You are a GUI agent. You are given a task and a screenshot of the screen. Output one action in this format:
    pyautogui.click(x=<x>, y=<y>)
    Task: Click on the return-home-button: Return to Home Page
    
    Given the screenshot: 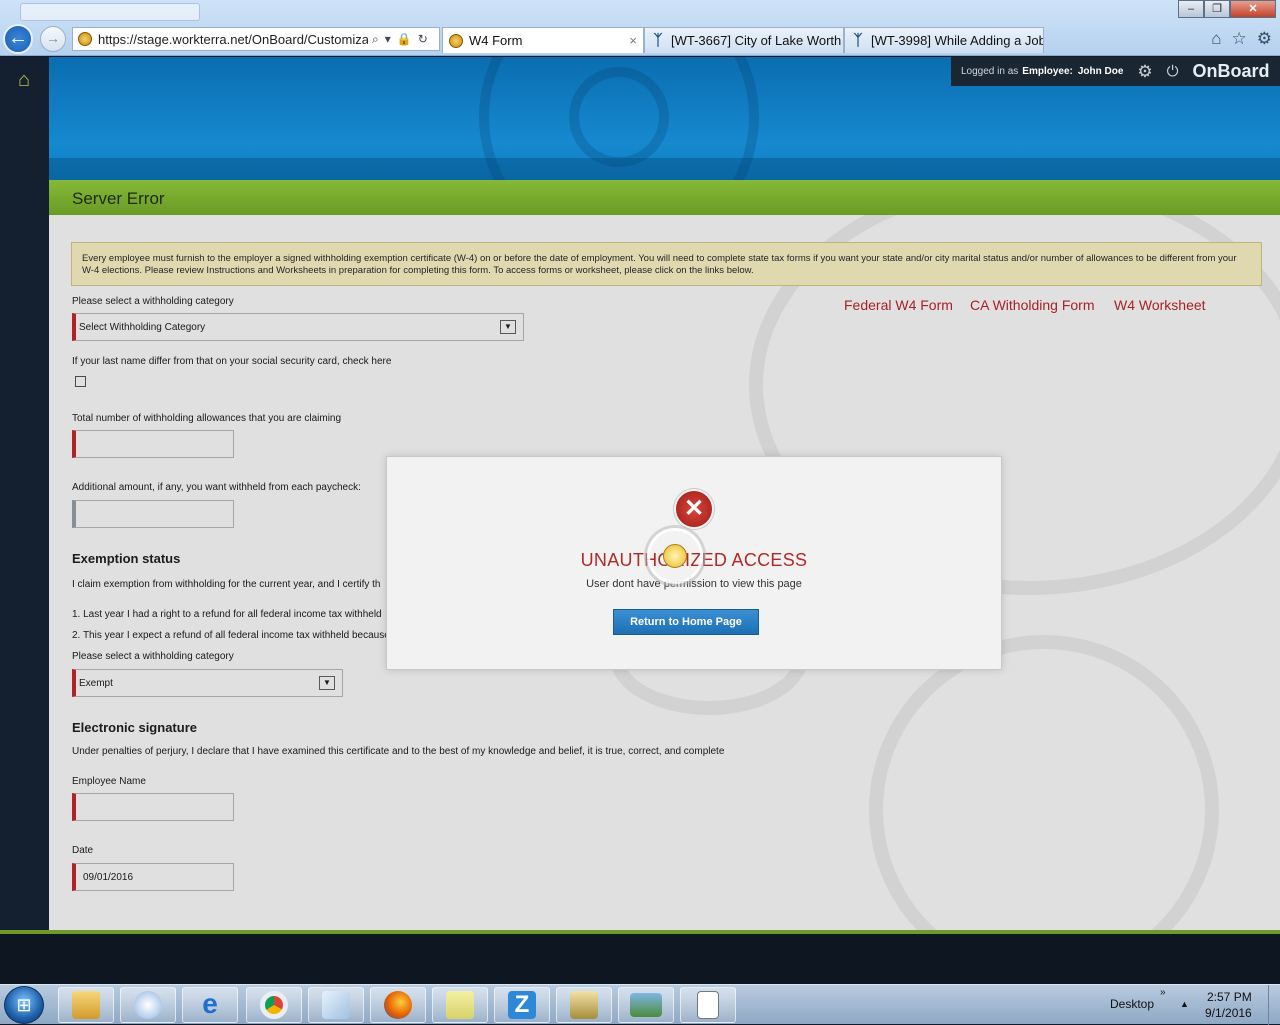 What is the action you would take?
    pyautogui.click(x=686, y=622)
    